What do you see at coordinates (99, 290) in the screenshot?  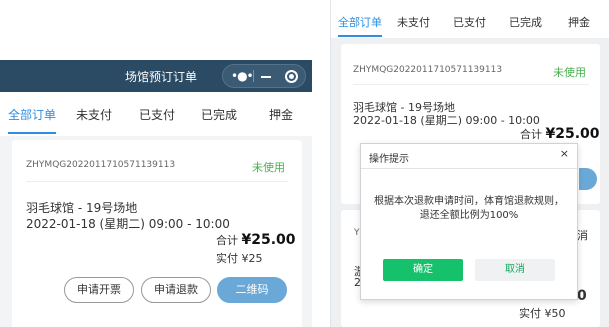 I see `apply-invoice-button: 申请开票` at bounding box center [99, 290].